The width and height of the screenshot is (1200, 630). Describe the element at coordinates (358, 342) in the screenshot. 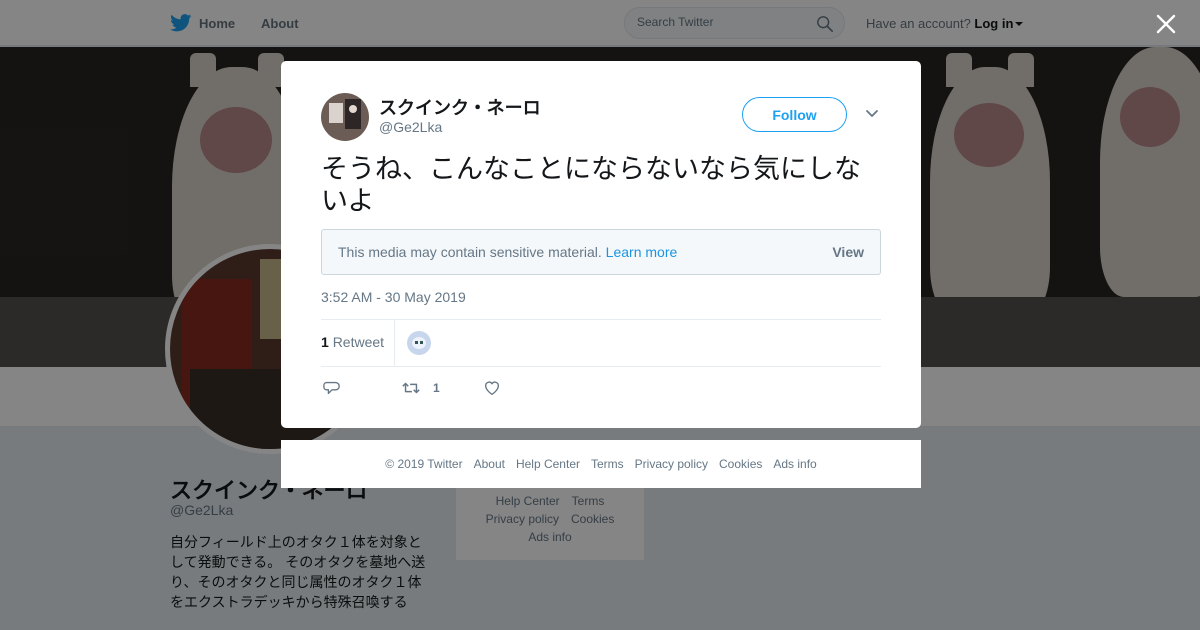

I see `retweet-stat-label: Retweet` at that location.